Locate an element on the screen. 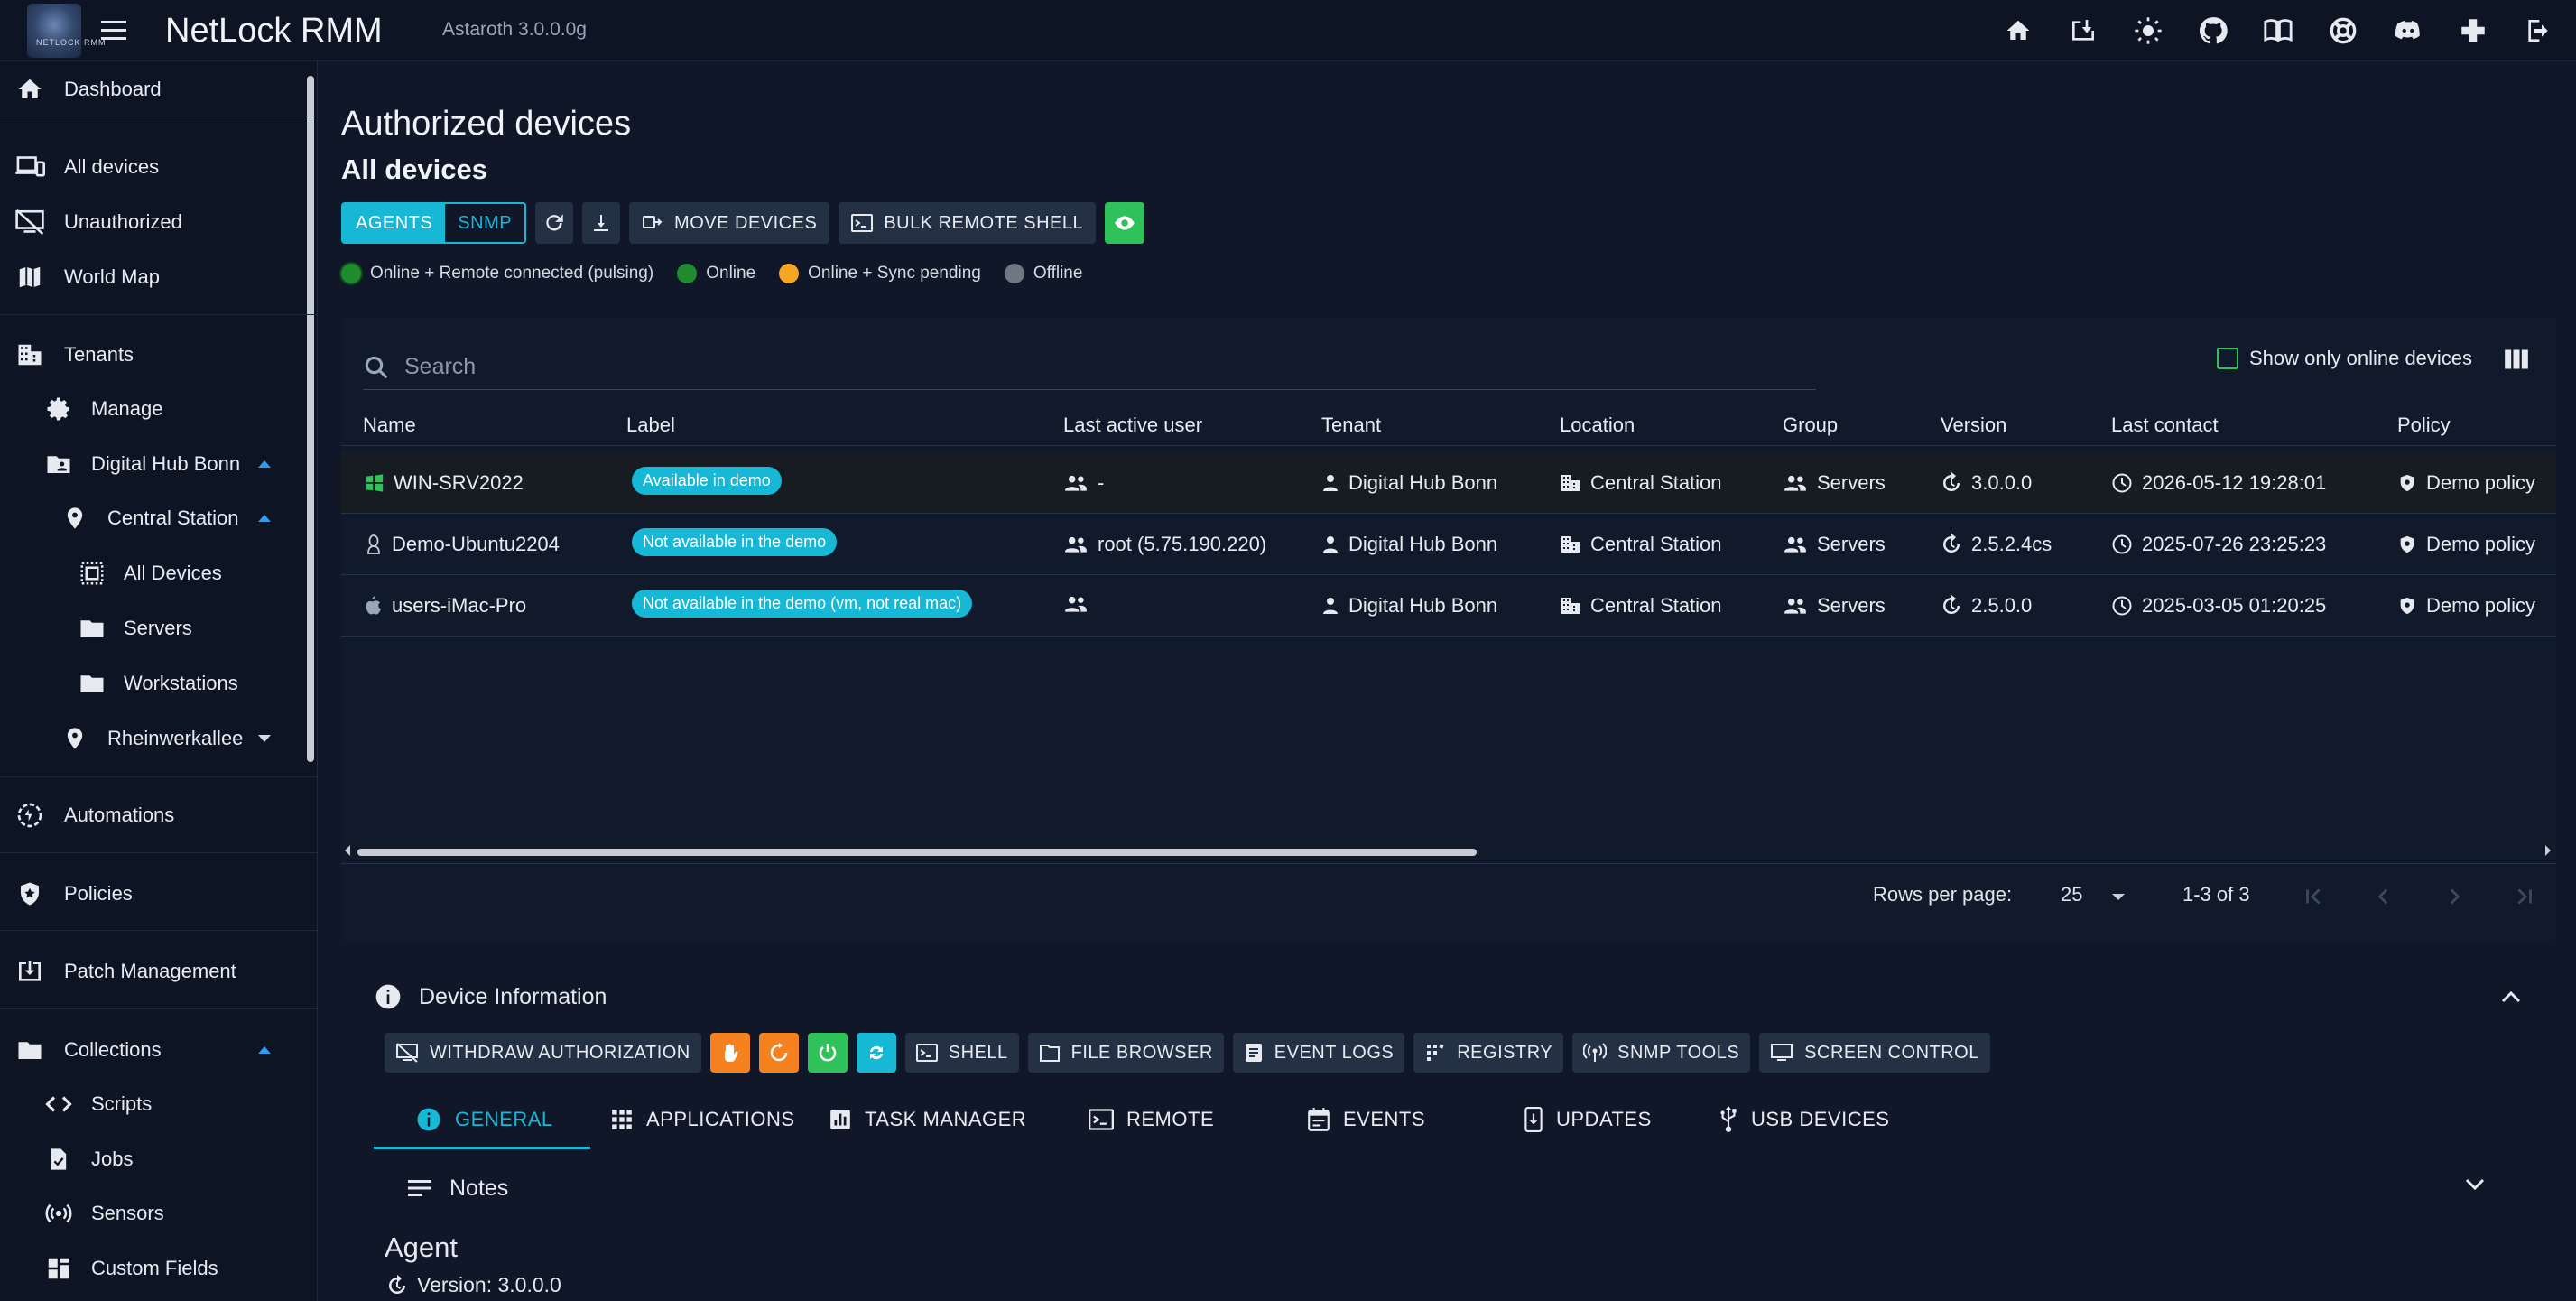 The height and width of the screenshot is (1301, 2576). power-button is located at coordinates (827, 1053).